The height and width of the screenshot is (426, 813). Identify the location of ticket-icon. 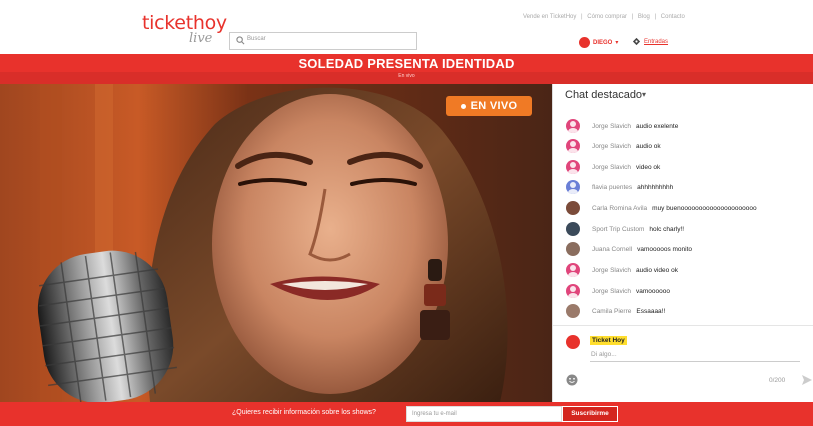
(636, 41).